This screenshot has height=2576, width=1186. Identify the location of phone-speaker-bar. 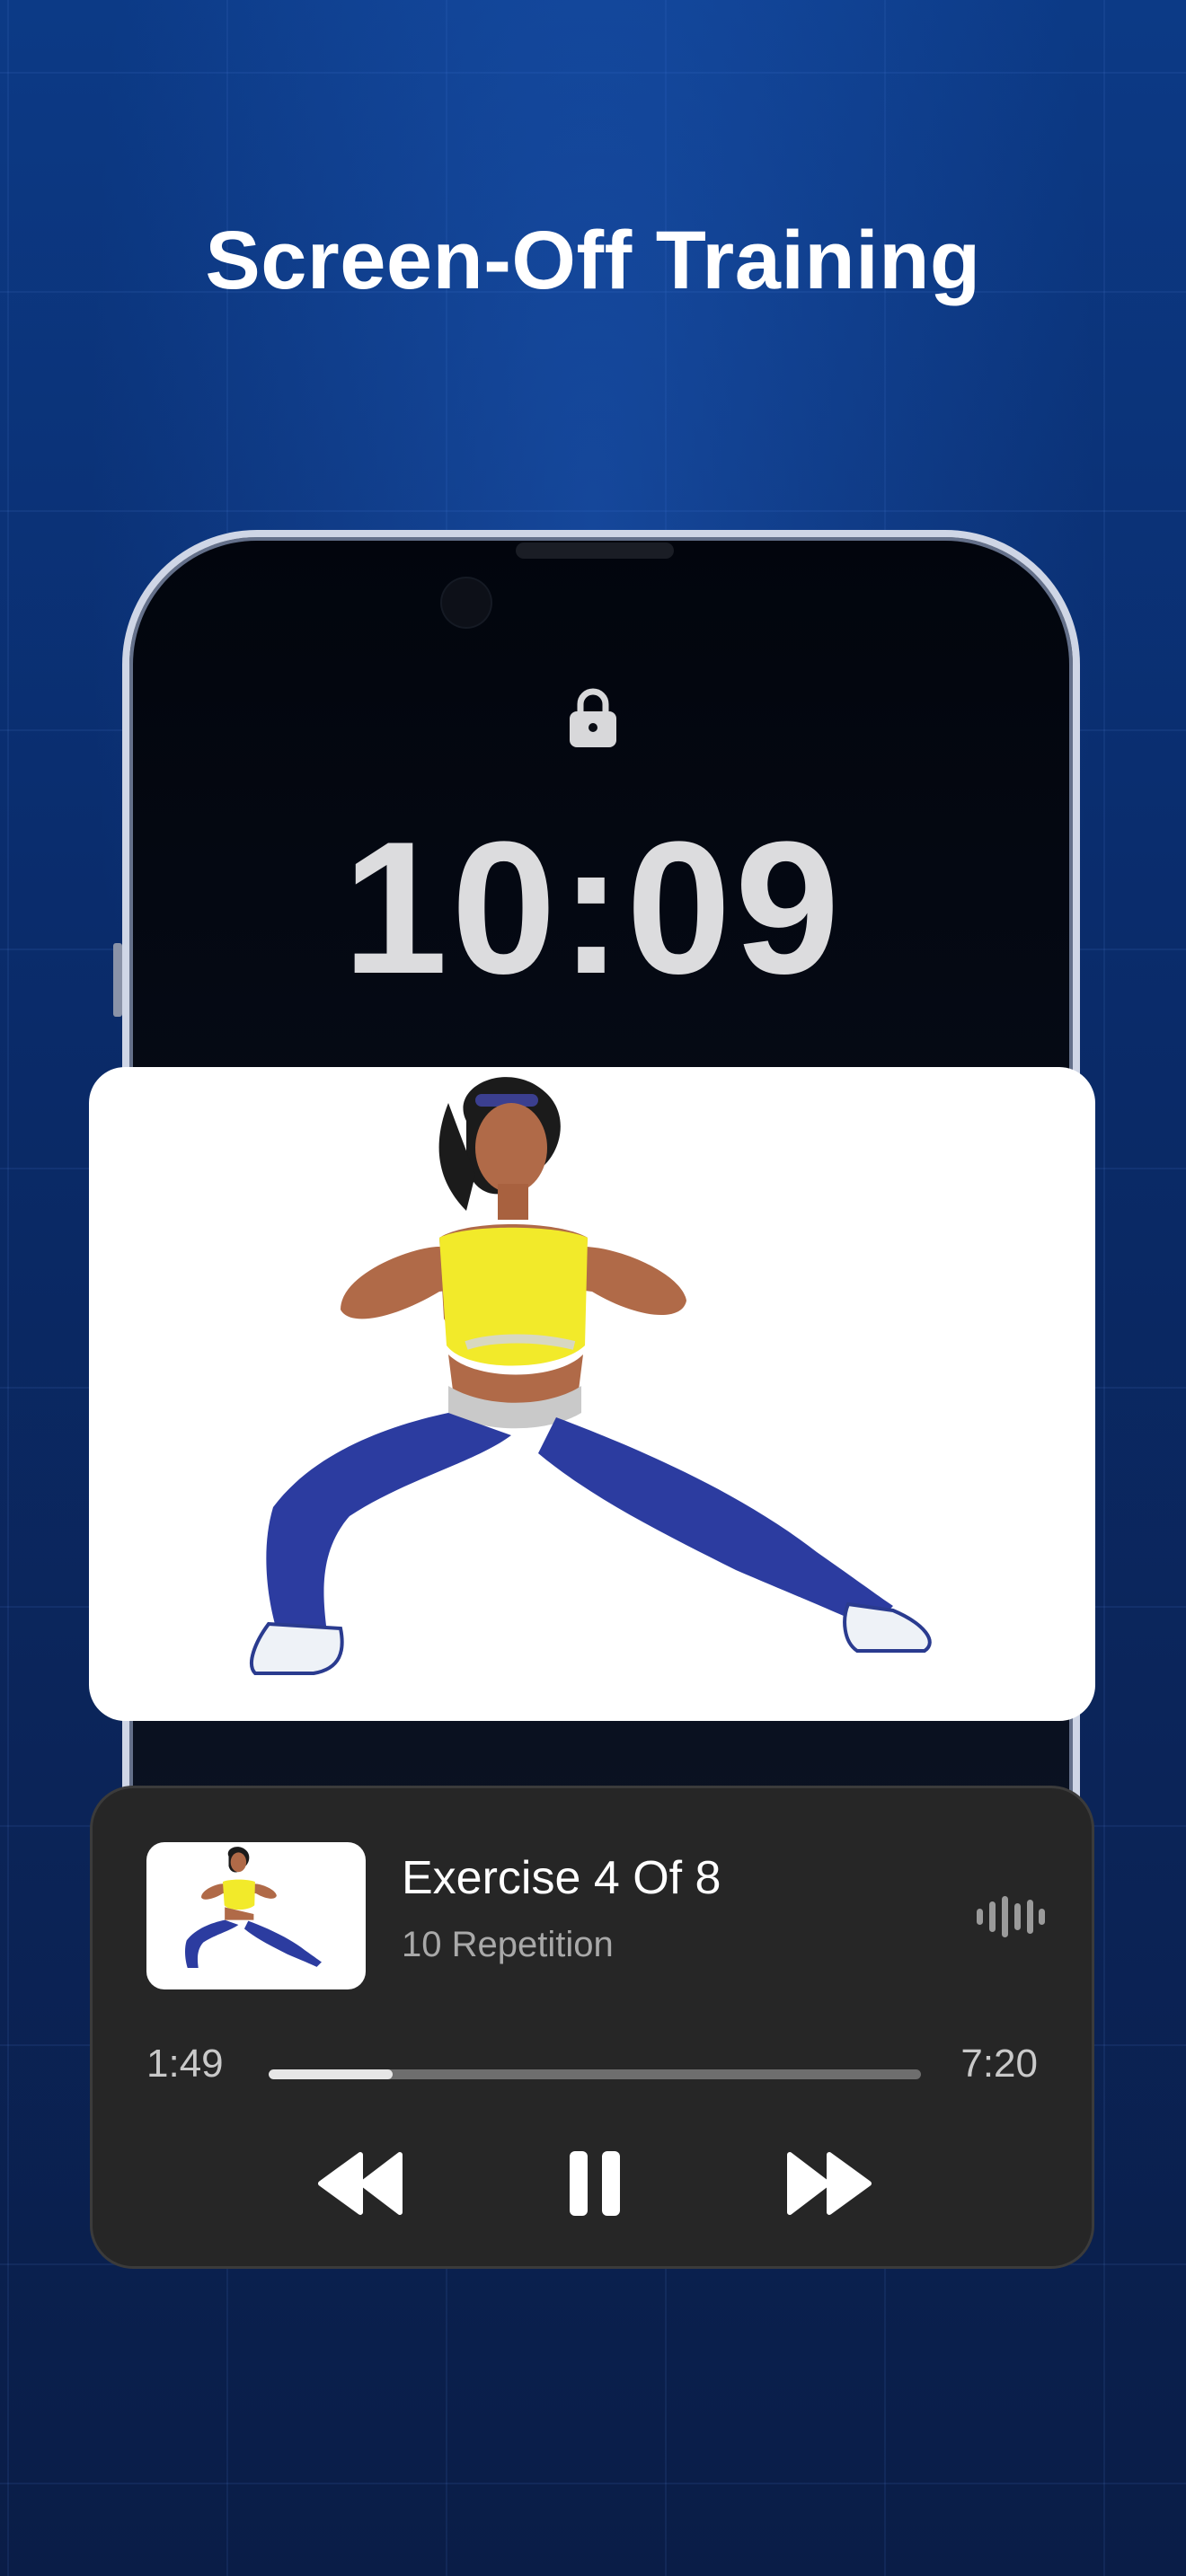
(595, 551).